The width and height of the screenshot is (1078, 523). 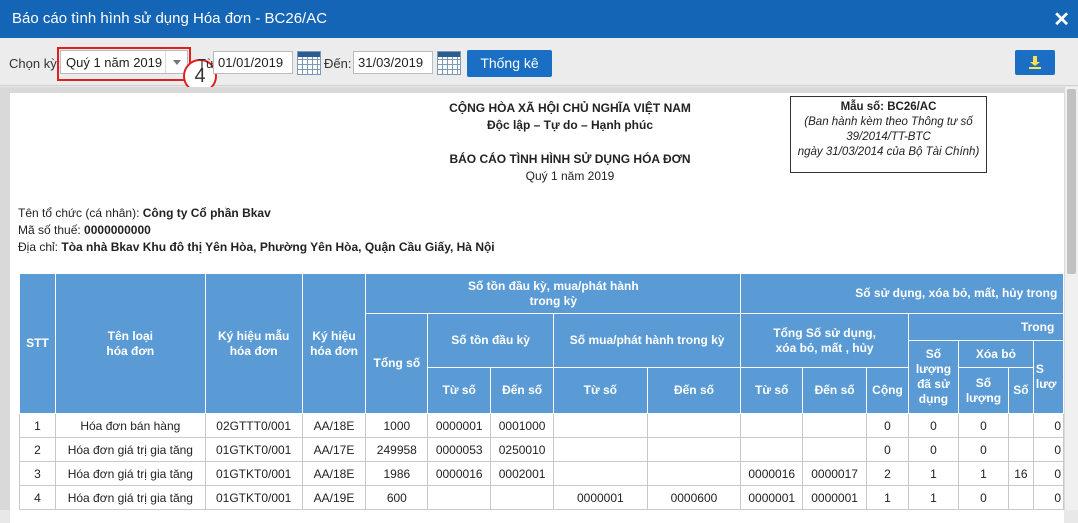 What do you see at coordinates (1071, 181) in the screenshot?
I see `scrollbar-thumb` at bounding box center [1071, 181].